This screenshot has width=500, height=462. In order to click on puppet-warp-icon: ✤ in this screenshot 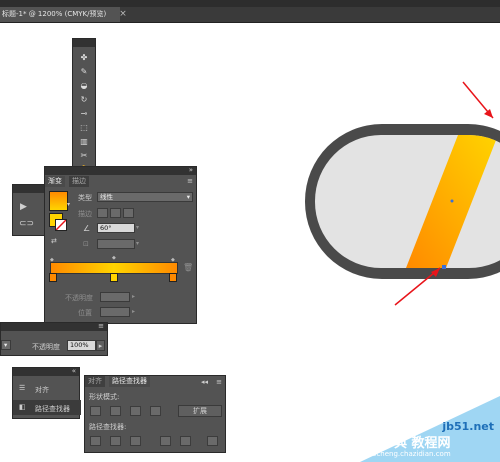, I will do `click(84, 58)`.